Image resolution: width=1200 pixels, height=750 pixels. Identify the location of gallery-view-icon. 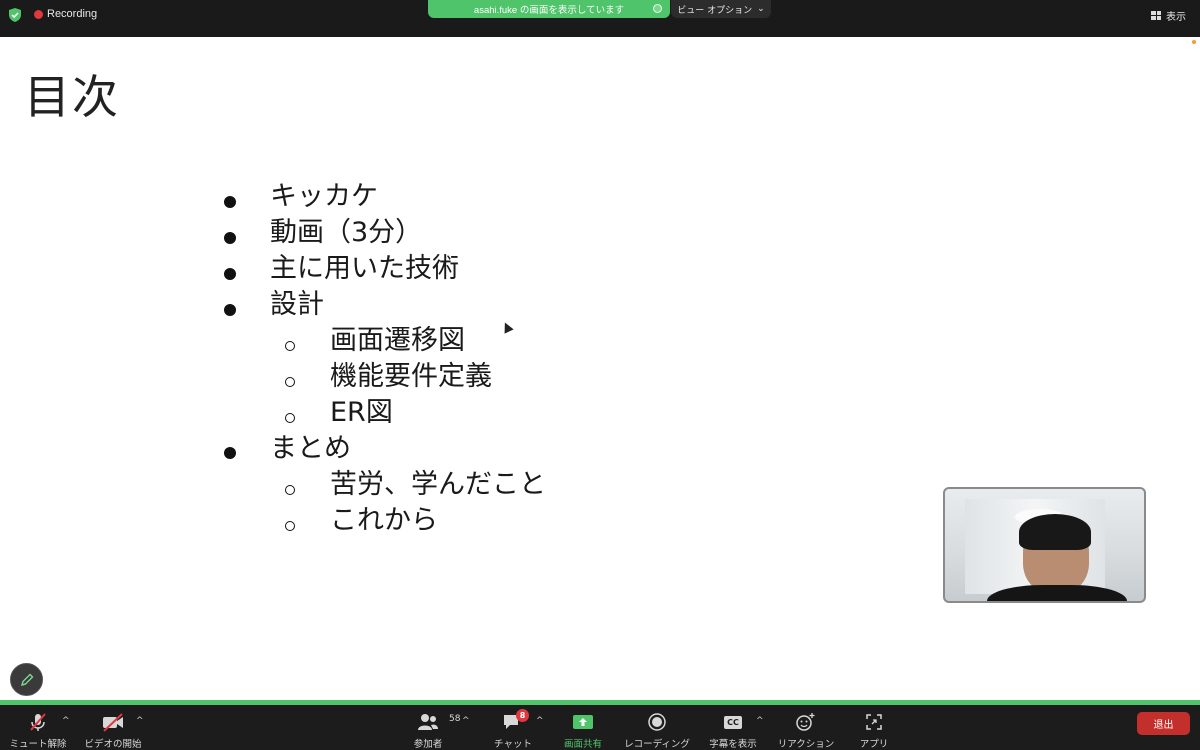
(1156, 15).